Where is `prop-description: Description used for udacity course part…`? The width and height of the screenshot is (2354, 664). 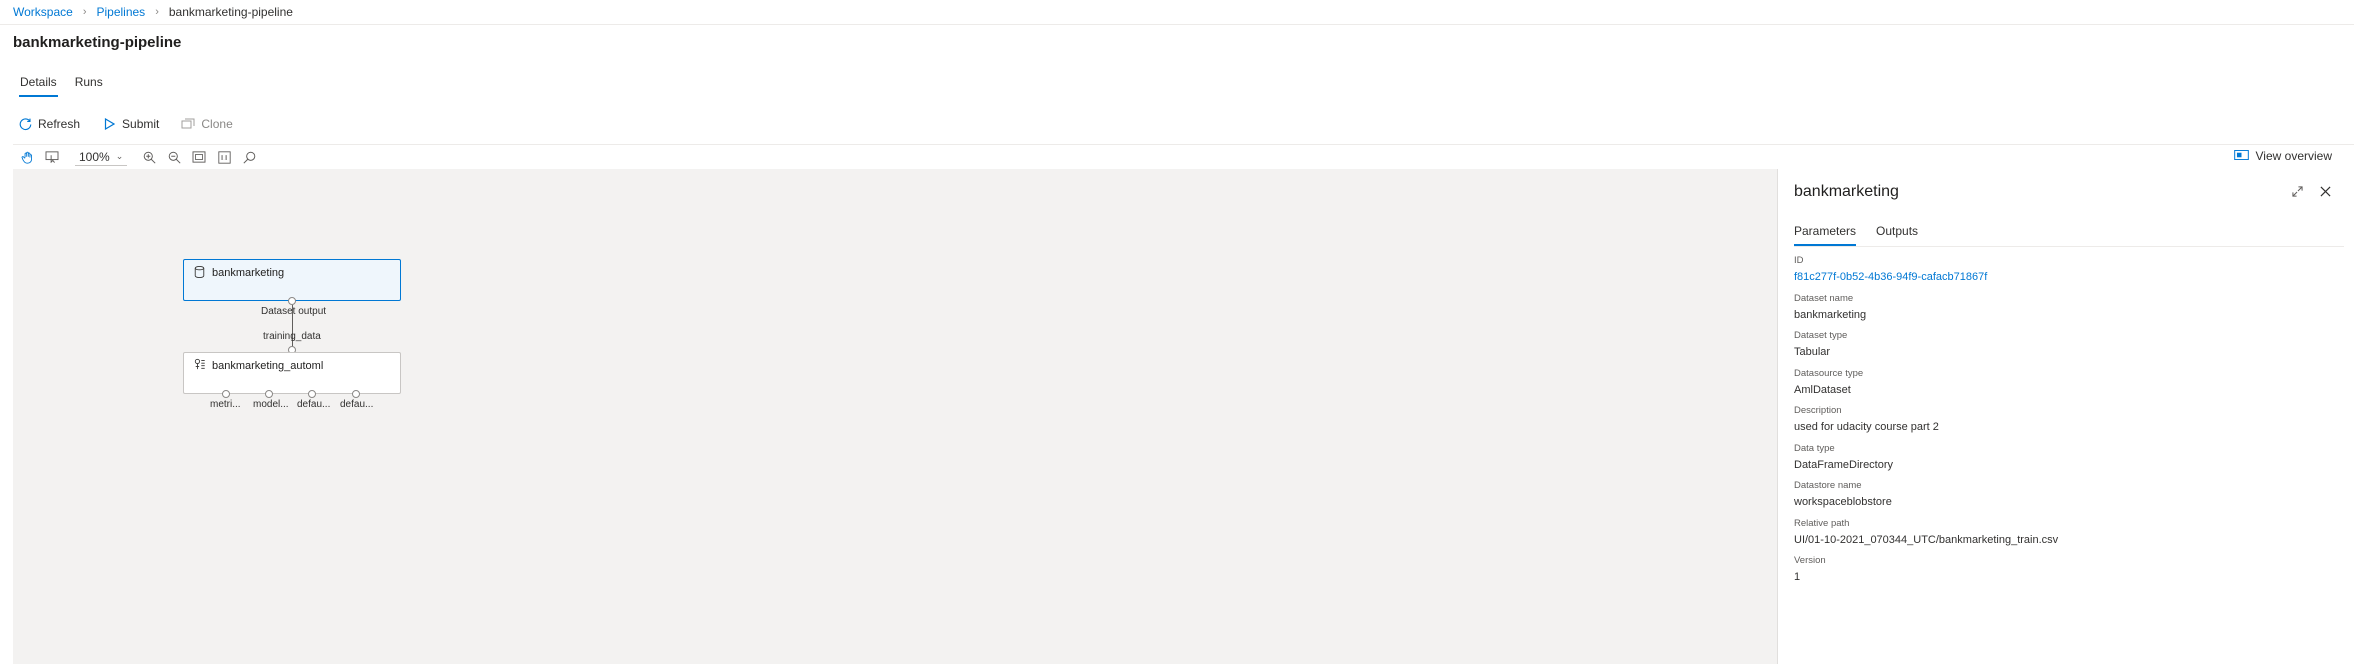 prop-description: Description used for udacity course part… is located at coordinates (1926, 424).